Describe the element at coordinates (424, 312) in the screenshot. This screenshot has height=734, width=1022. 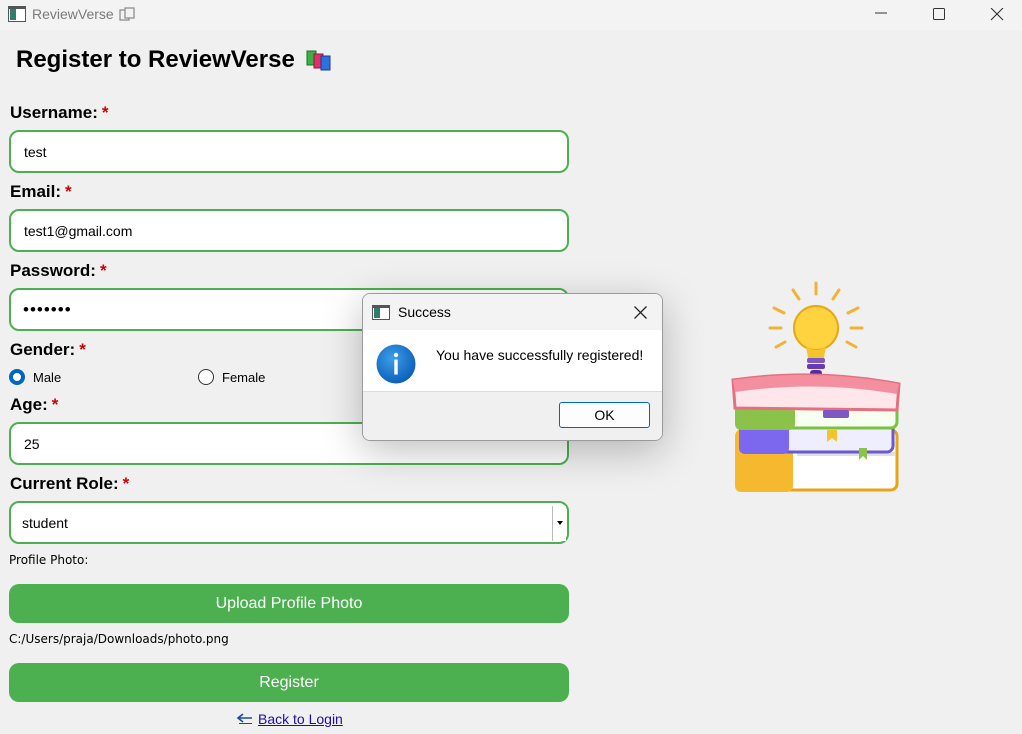
I see `dialog-title: Success` at that location.